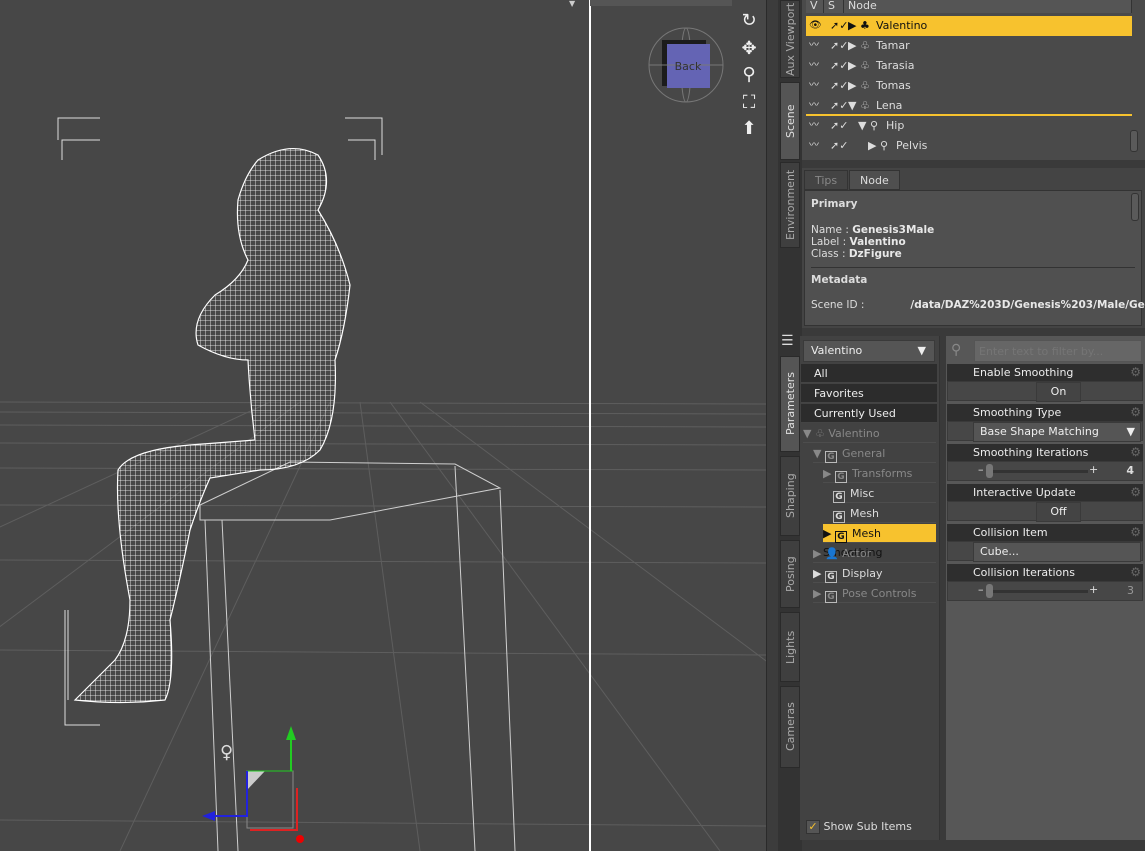 Image resolution: width=1145 pixels, height=851 pixels. I want to click on tree-misc: G Misc, so click(884, 493).